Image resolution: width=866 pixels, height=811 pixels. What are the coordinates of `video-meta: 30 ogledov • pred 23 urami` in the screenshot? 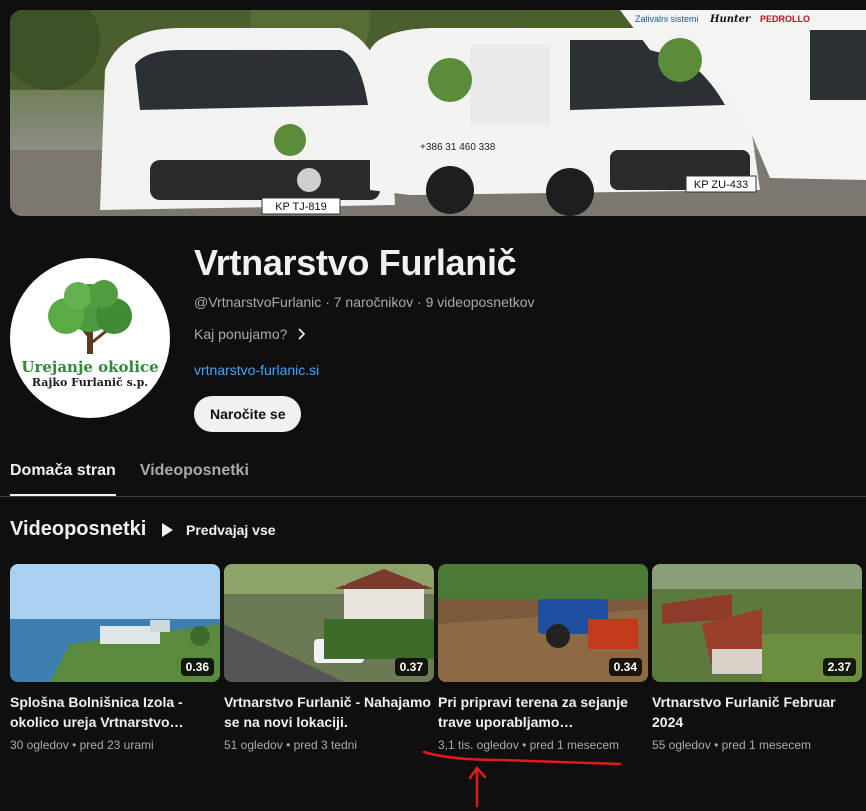 It's located at (115, 745).